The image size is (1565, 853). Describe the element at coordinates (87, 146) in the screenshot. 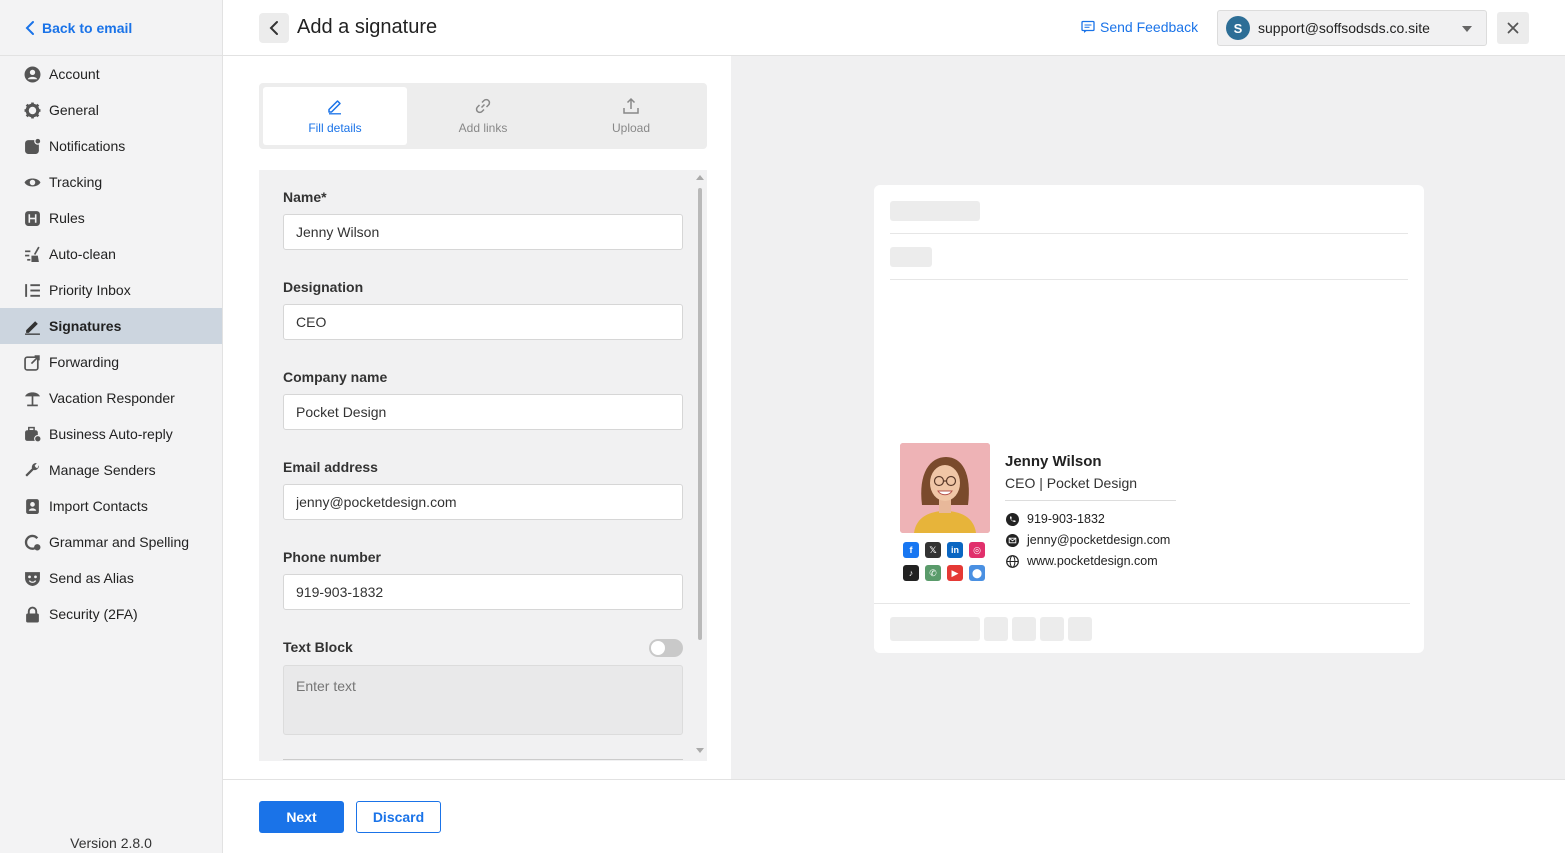

I see `sidebar-item-label: Notifications` at that location.